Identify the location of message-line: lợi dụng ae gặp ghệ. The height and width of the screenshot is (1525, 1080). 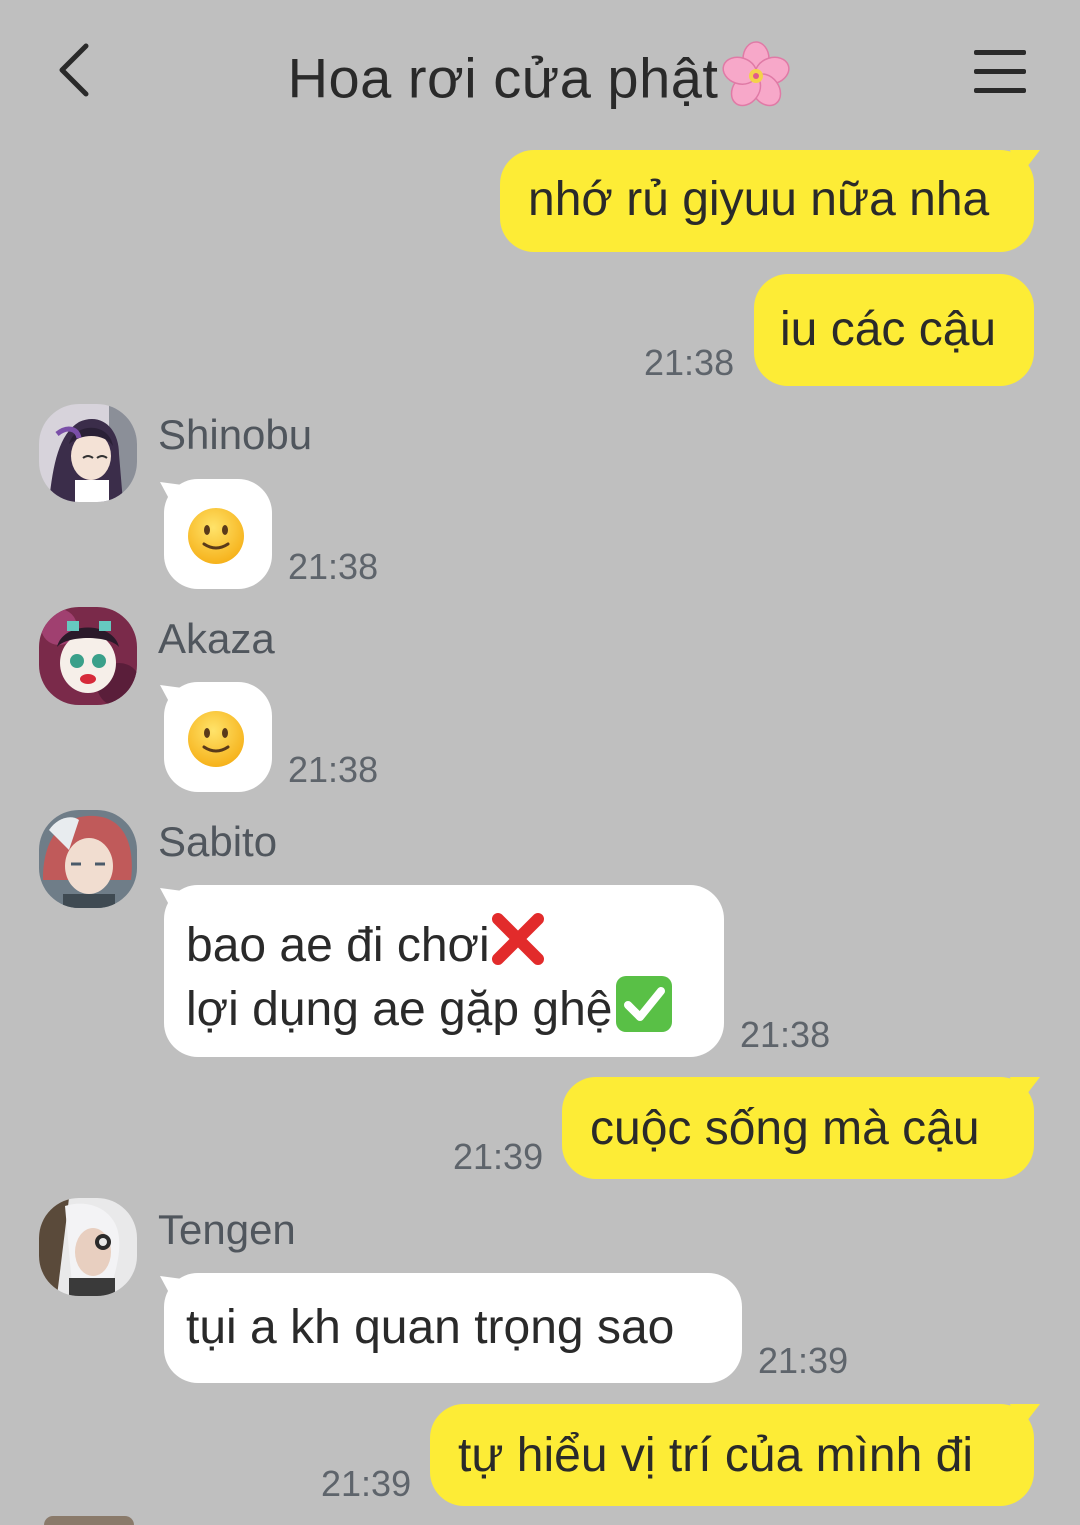
(455, 1004).